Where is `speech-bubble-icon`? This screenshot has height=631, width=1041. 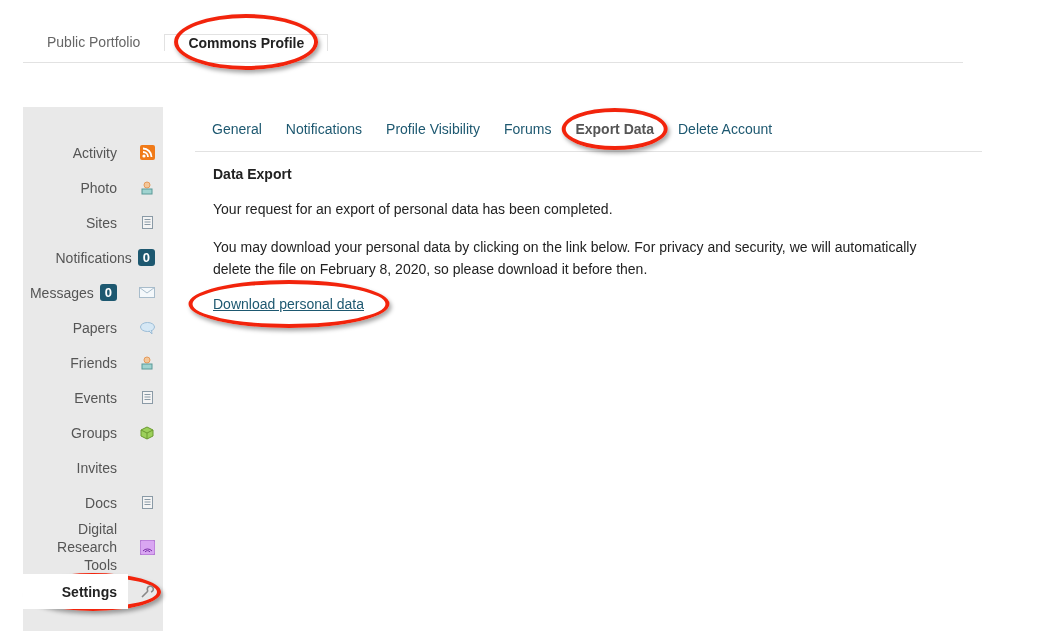
speech-bubble-icon is located at coordinates (147, 327).